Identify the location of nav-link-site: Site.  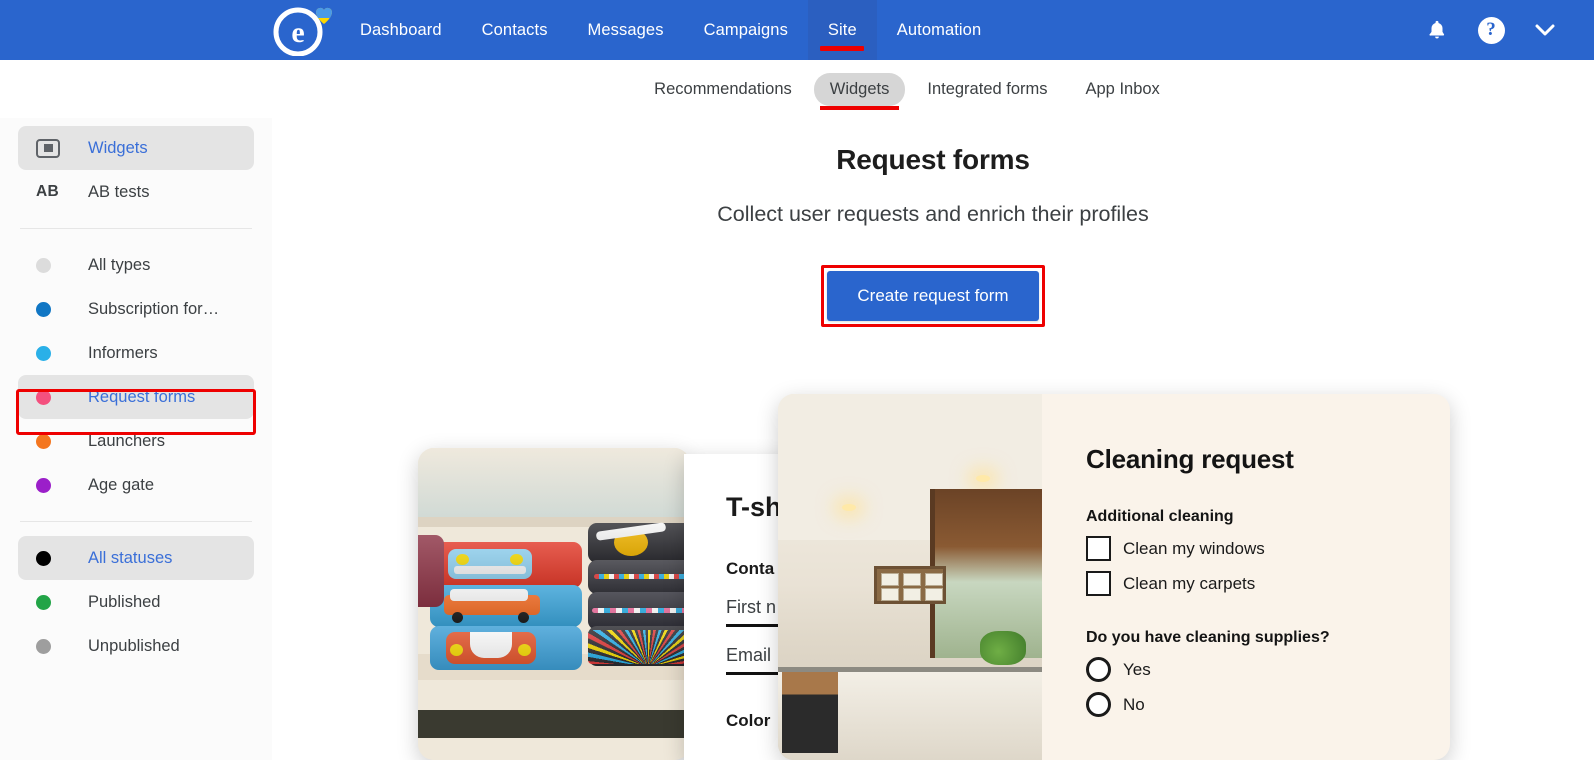
(842, 30).